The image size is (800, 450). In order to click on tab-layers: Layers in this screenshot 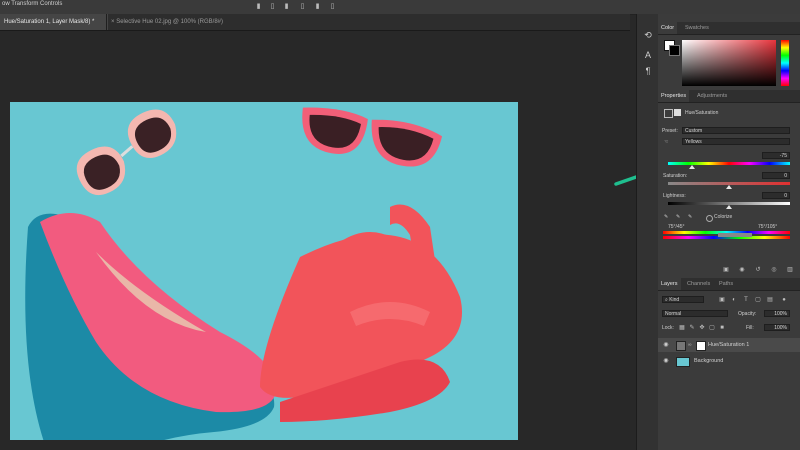, I will do `click(669, 284)`.